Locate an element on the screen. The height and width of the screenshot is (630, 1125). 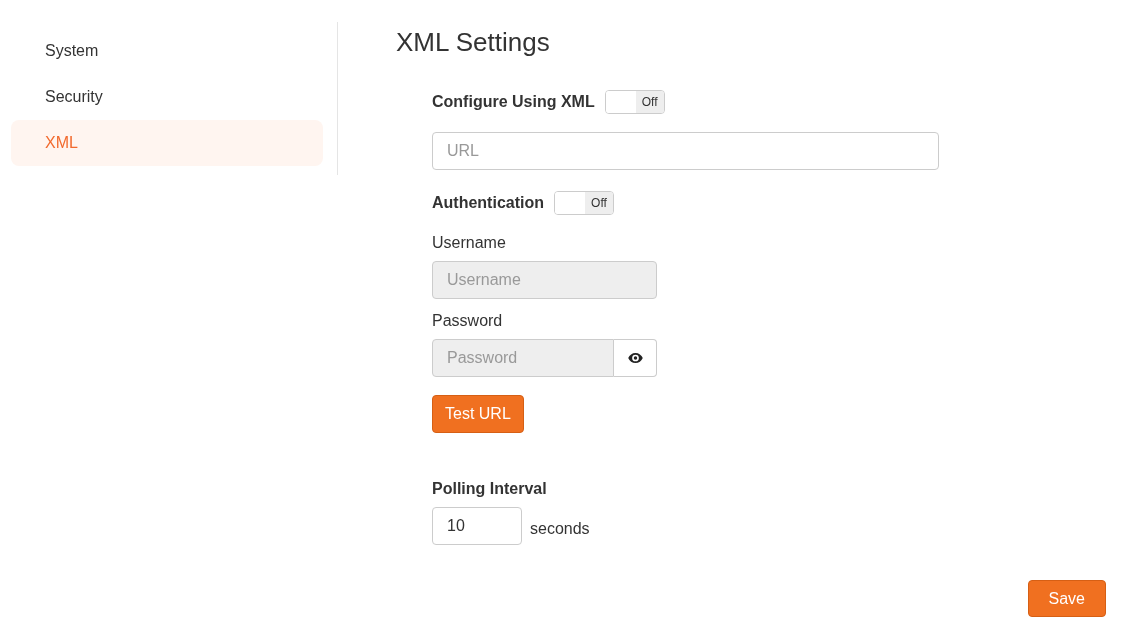
page-title: XML Settings is located at coordinates (473, 42).